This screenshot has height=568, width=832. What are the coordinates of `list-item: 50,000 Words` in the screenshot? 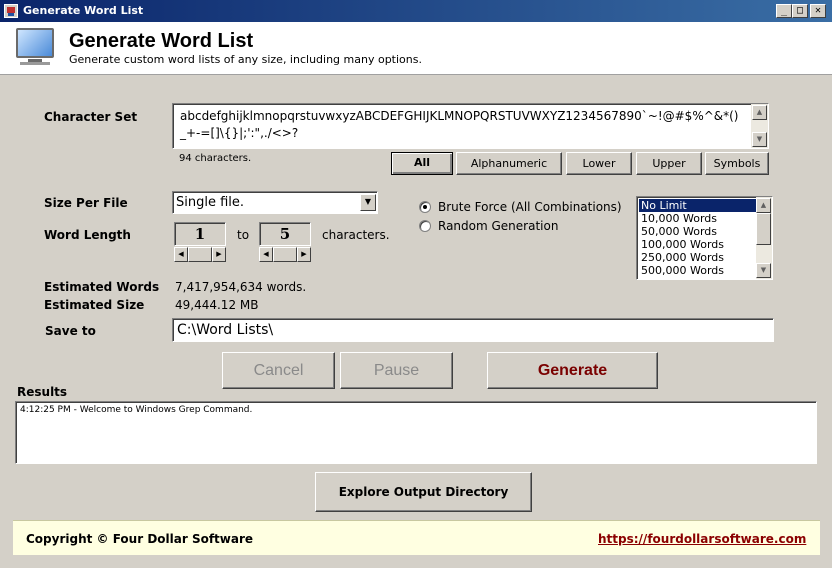 It's located at (698, 231).